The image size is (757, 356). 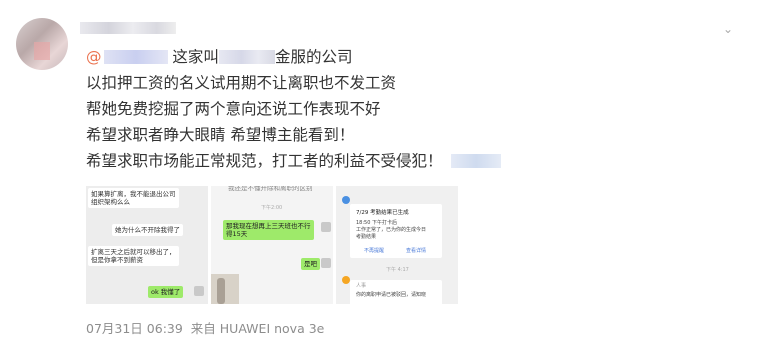 I want to click on hr-card: 人事 你的离职申请已被驳回，请知晓, so click(x=396, y=292).